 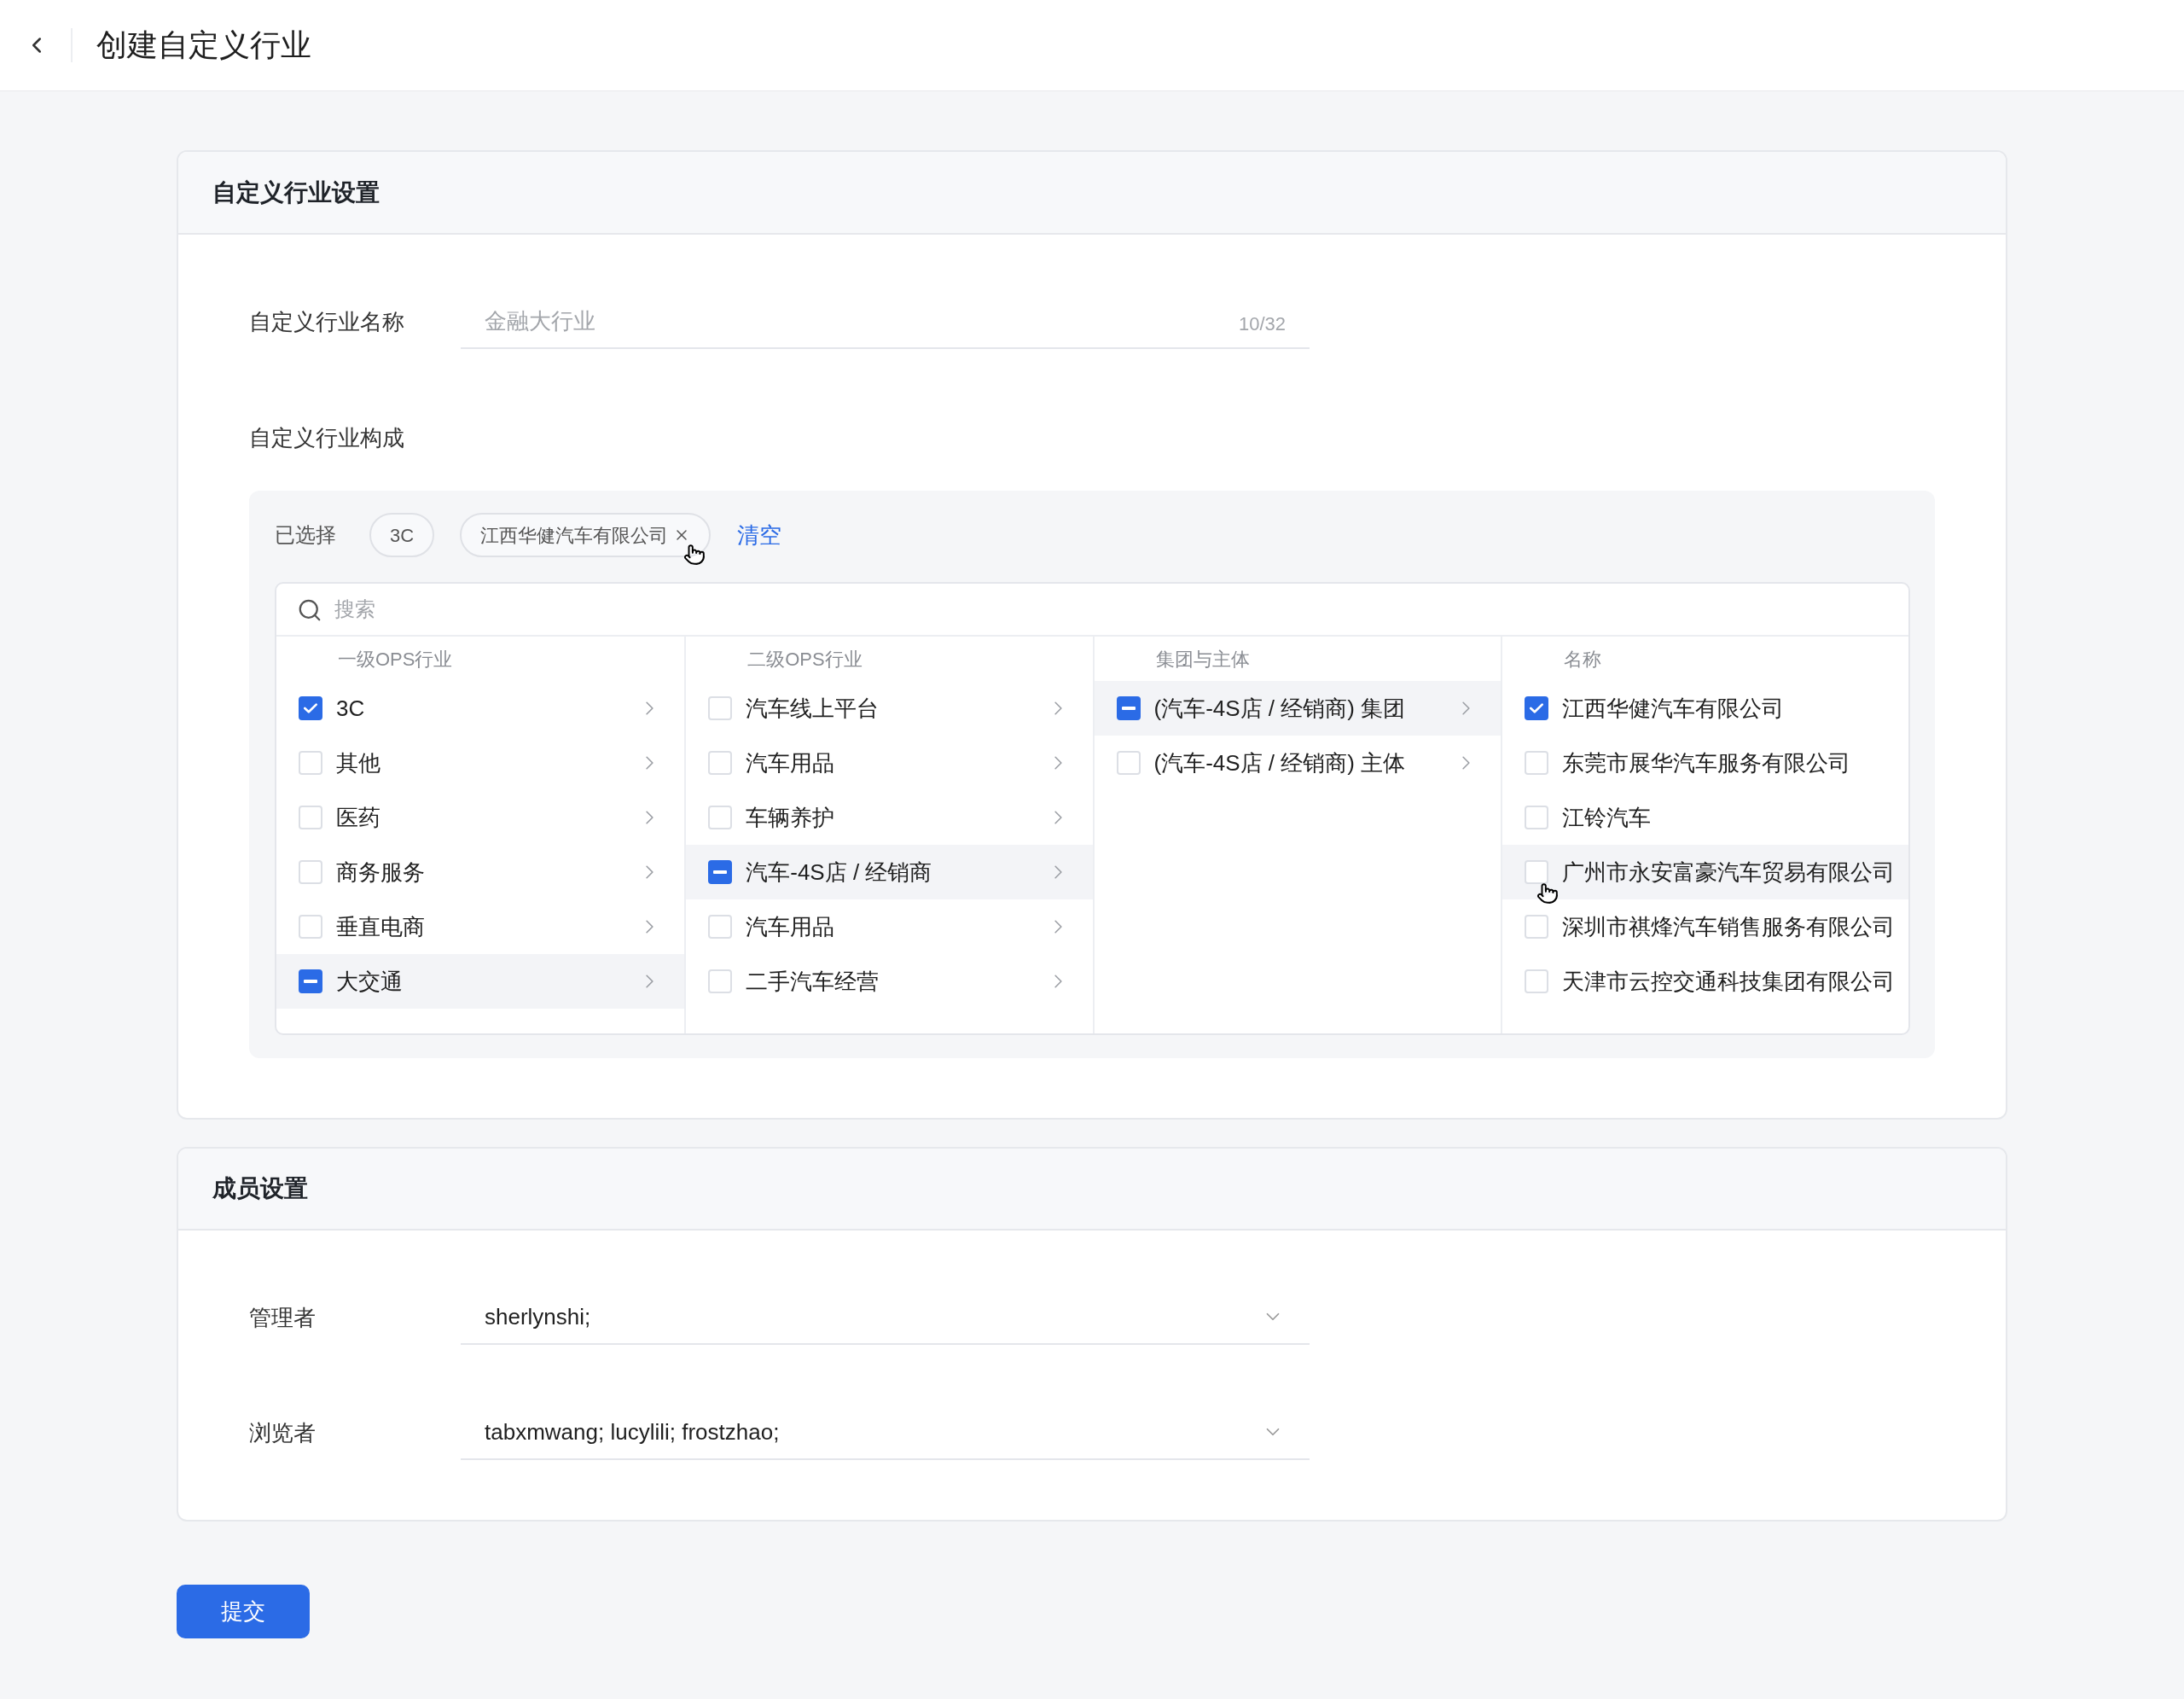 I want to click on option-label: 大交通, so click(x=369, y=981).